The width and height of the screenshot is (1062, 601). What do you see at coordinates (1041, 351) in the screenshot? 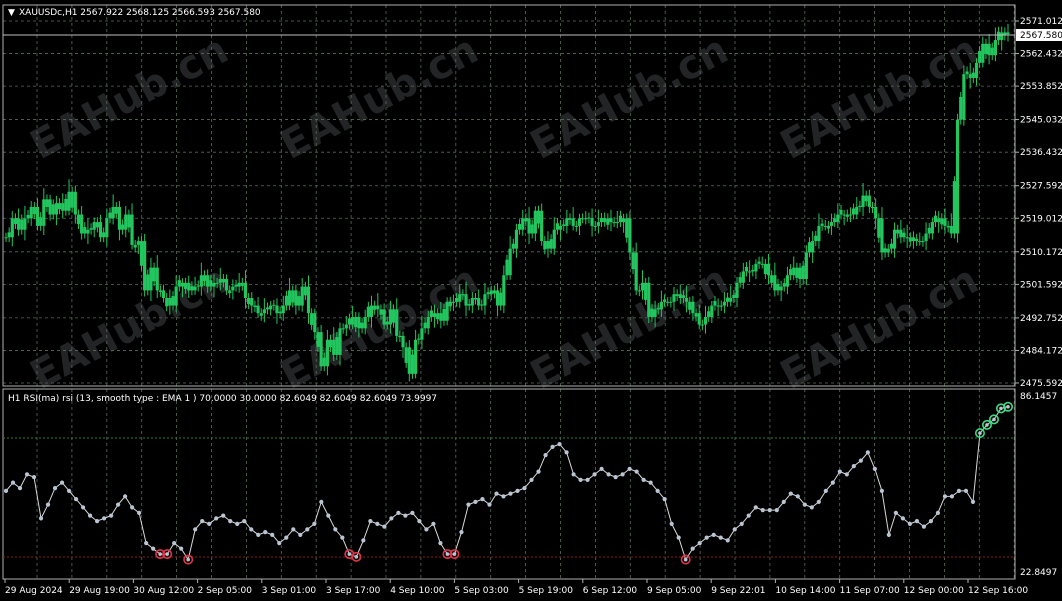
I see `price-tick-label: 2484.172` at bounding box center [1041, 351].